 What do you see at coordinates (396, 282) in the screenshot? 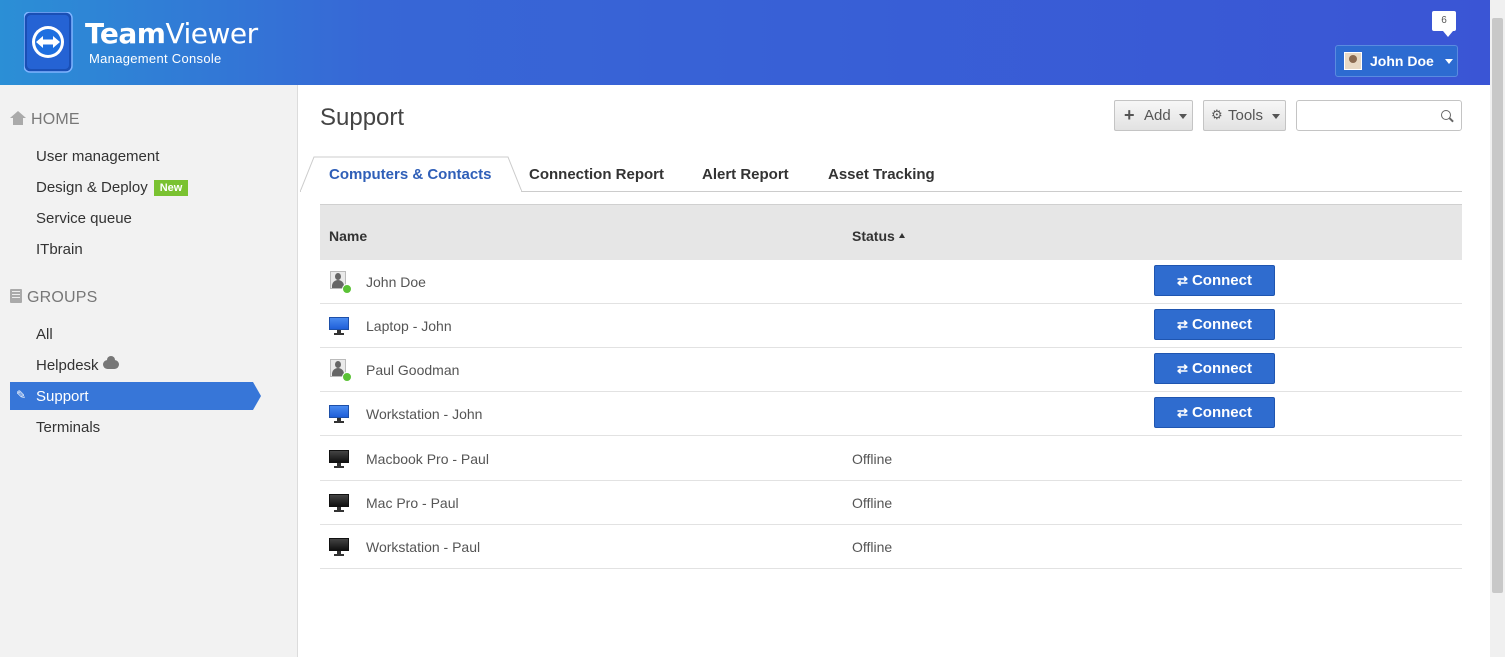
I see `row-name: John Doe` at bounding box center [396, 282].